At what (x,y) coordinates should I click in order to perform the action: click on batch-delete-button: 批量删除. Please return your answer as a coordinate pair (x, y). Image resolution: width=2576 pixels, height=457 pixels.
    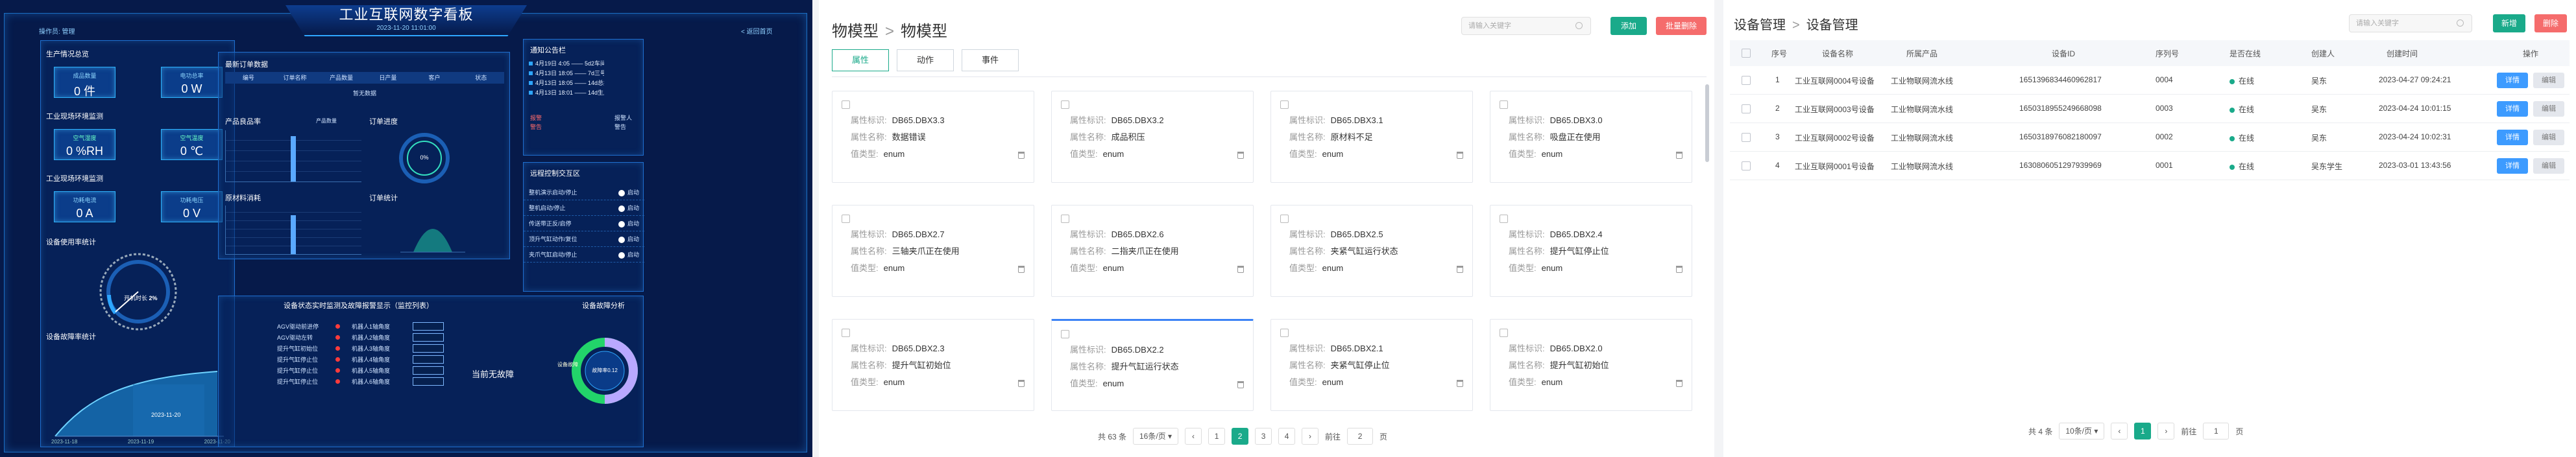
    Looking at the image, I should click on (1681, 26).